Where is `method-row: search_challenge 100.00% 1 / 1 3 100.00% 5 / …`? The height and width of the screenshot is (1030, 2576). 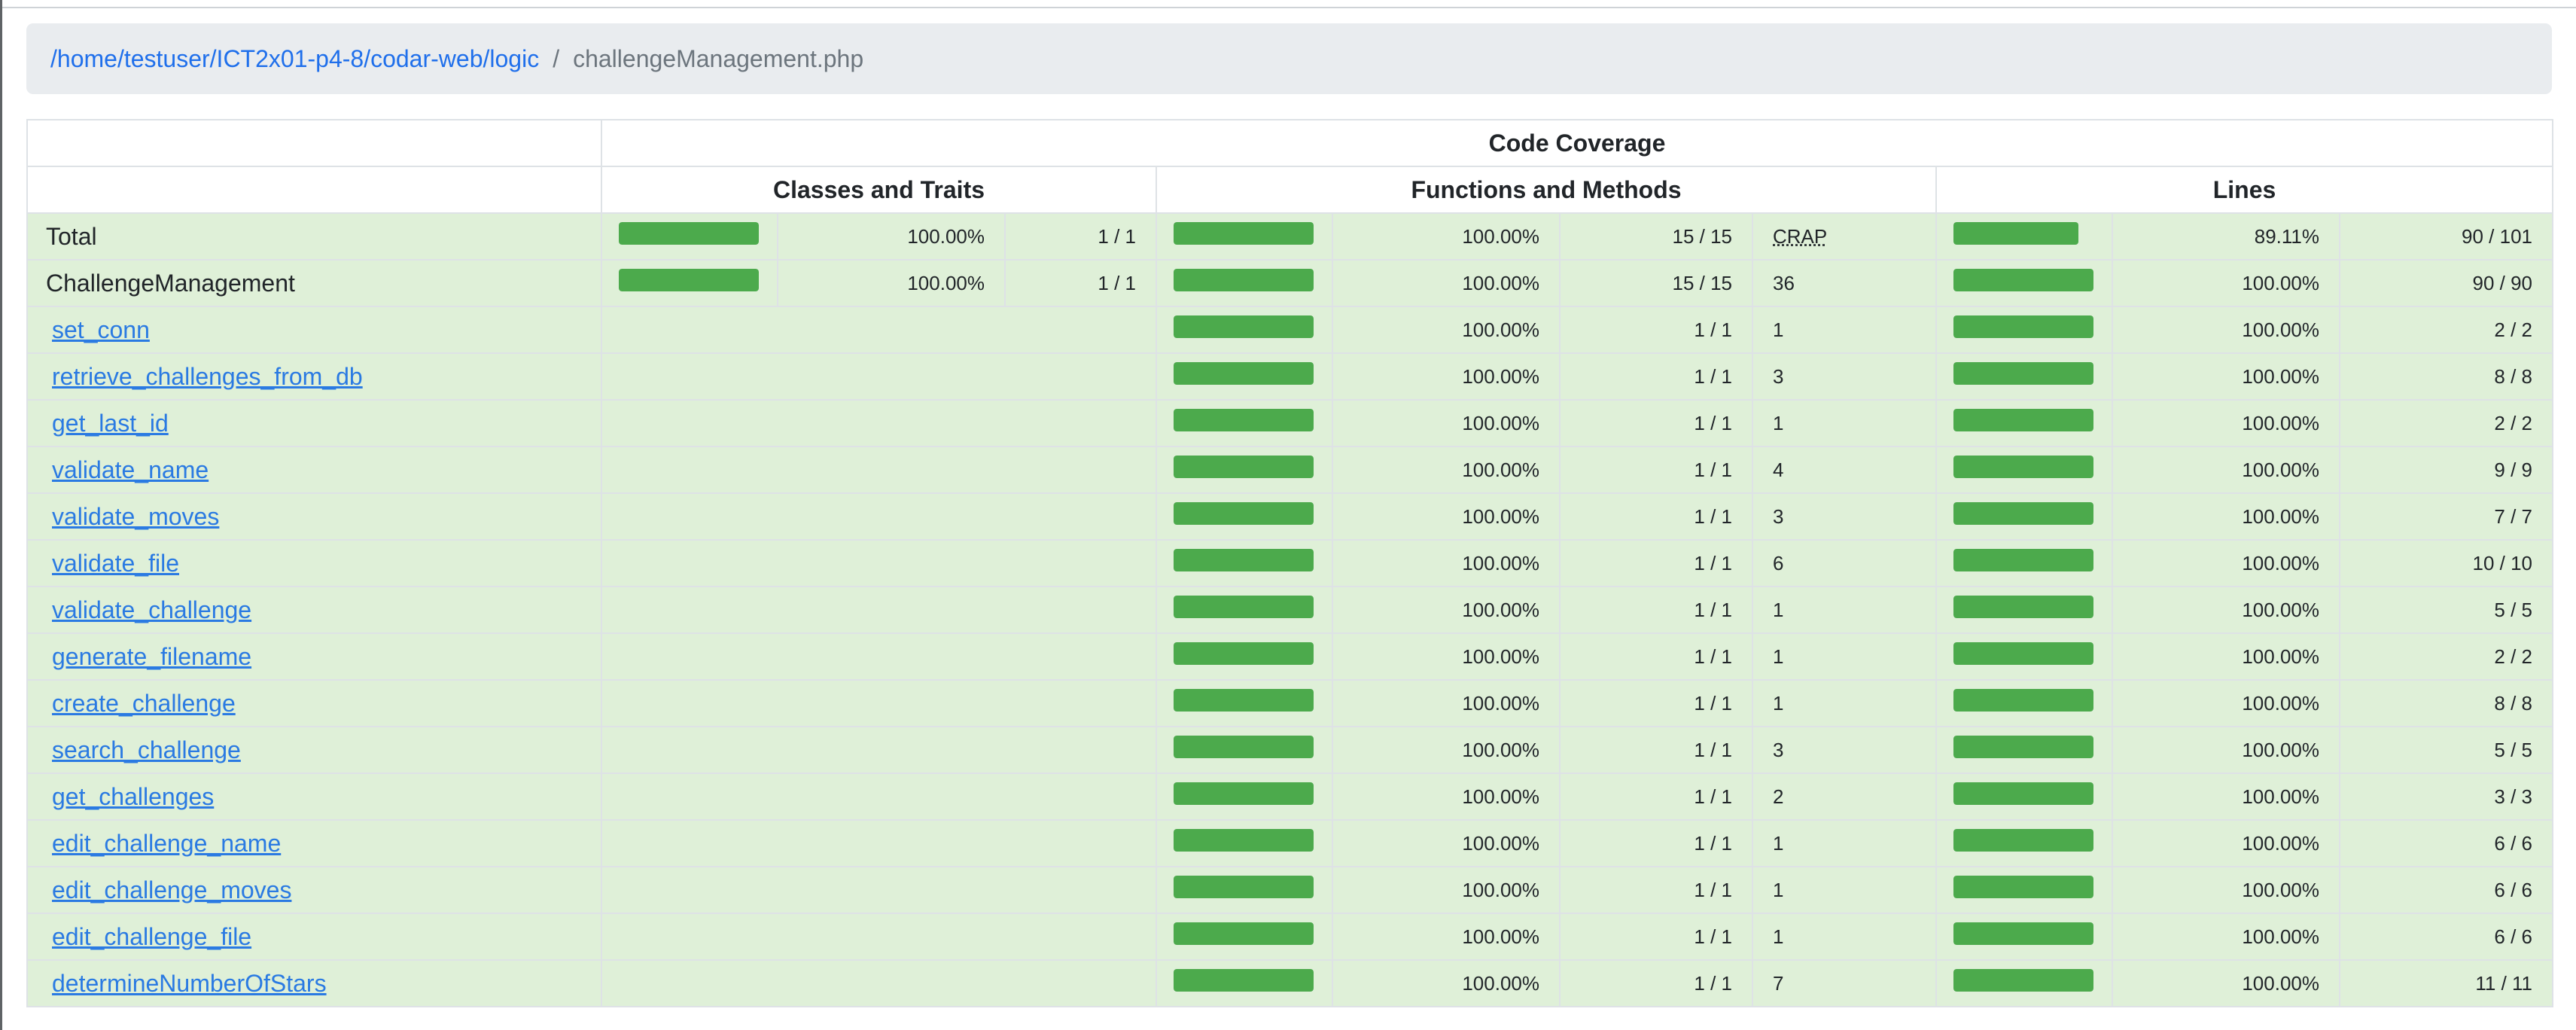 method-row: search_challenge 100.00% 1 / 1 3 100.00% 5 / … is located at coordinates (1290, 750).